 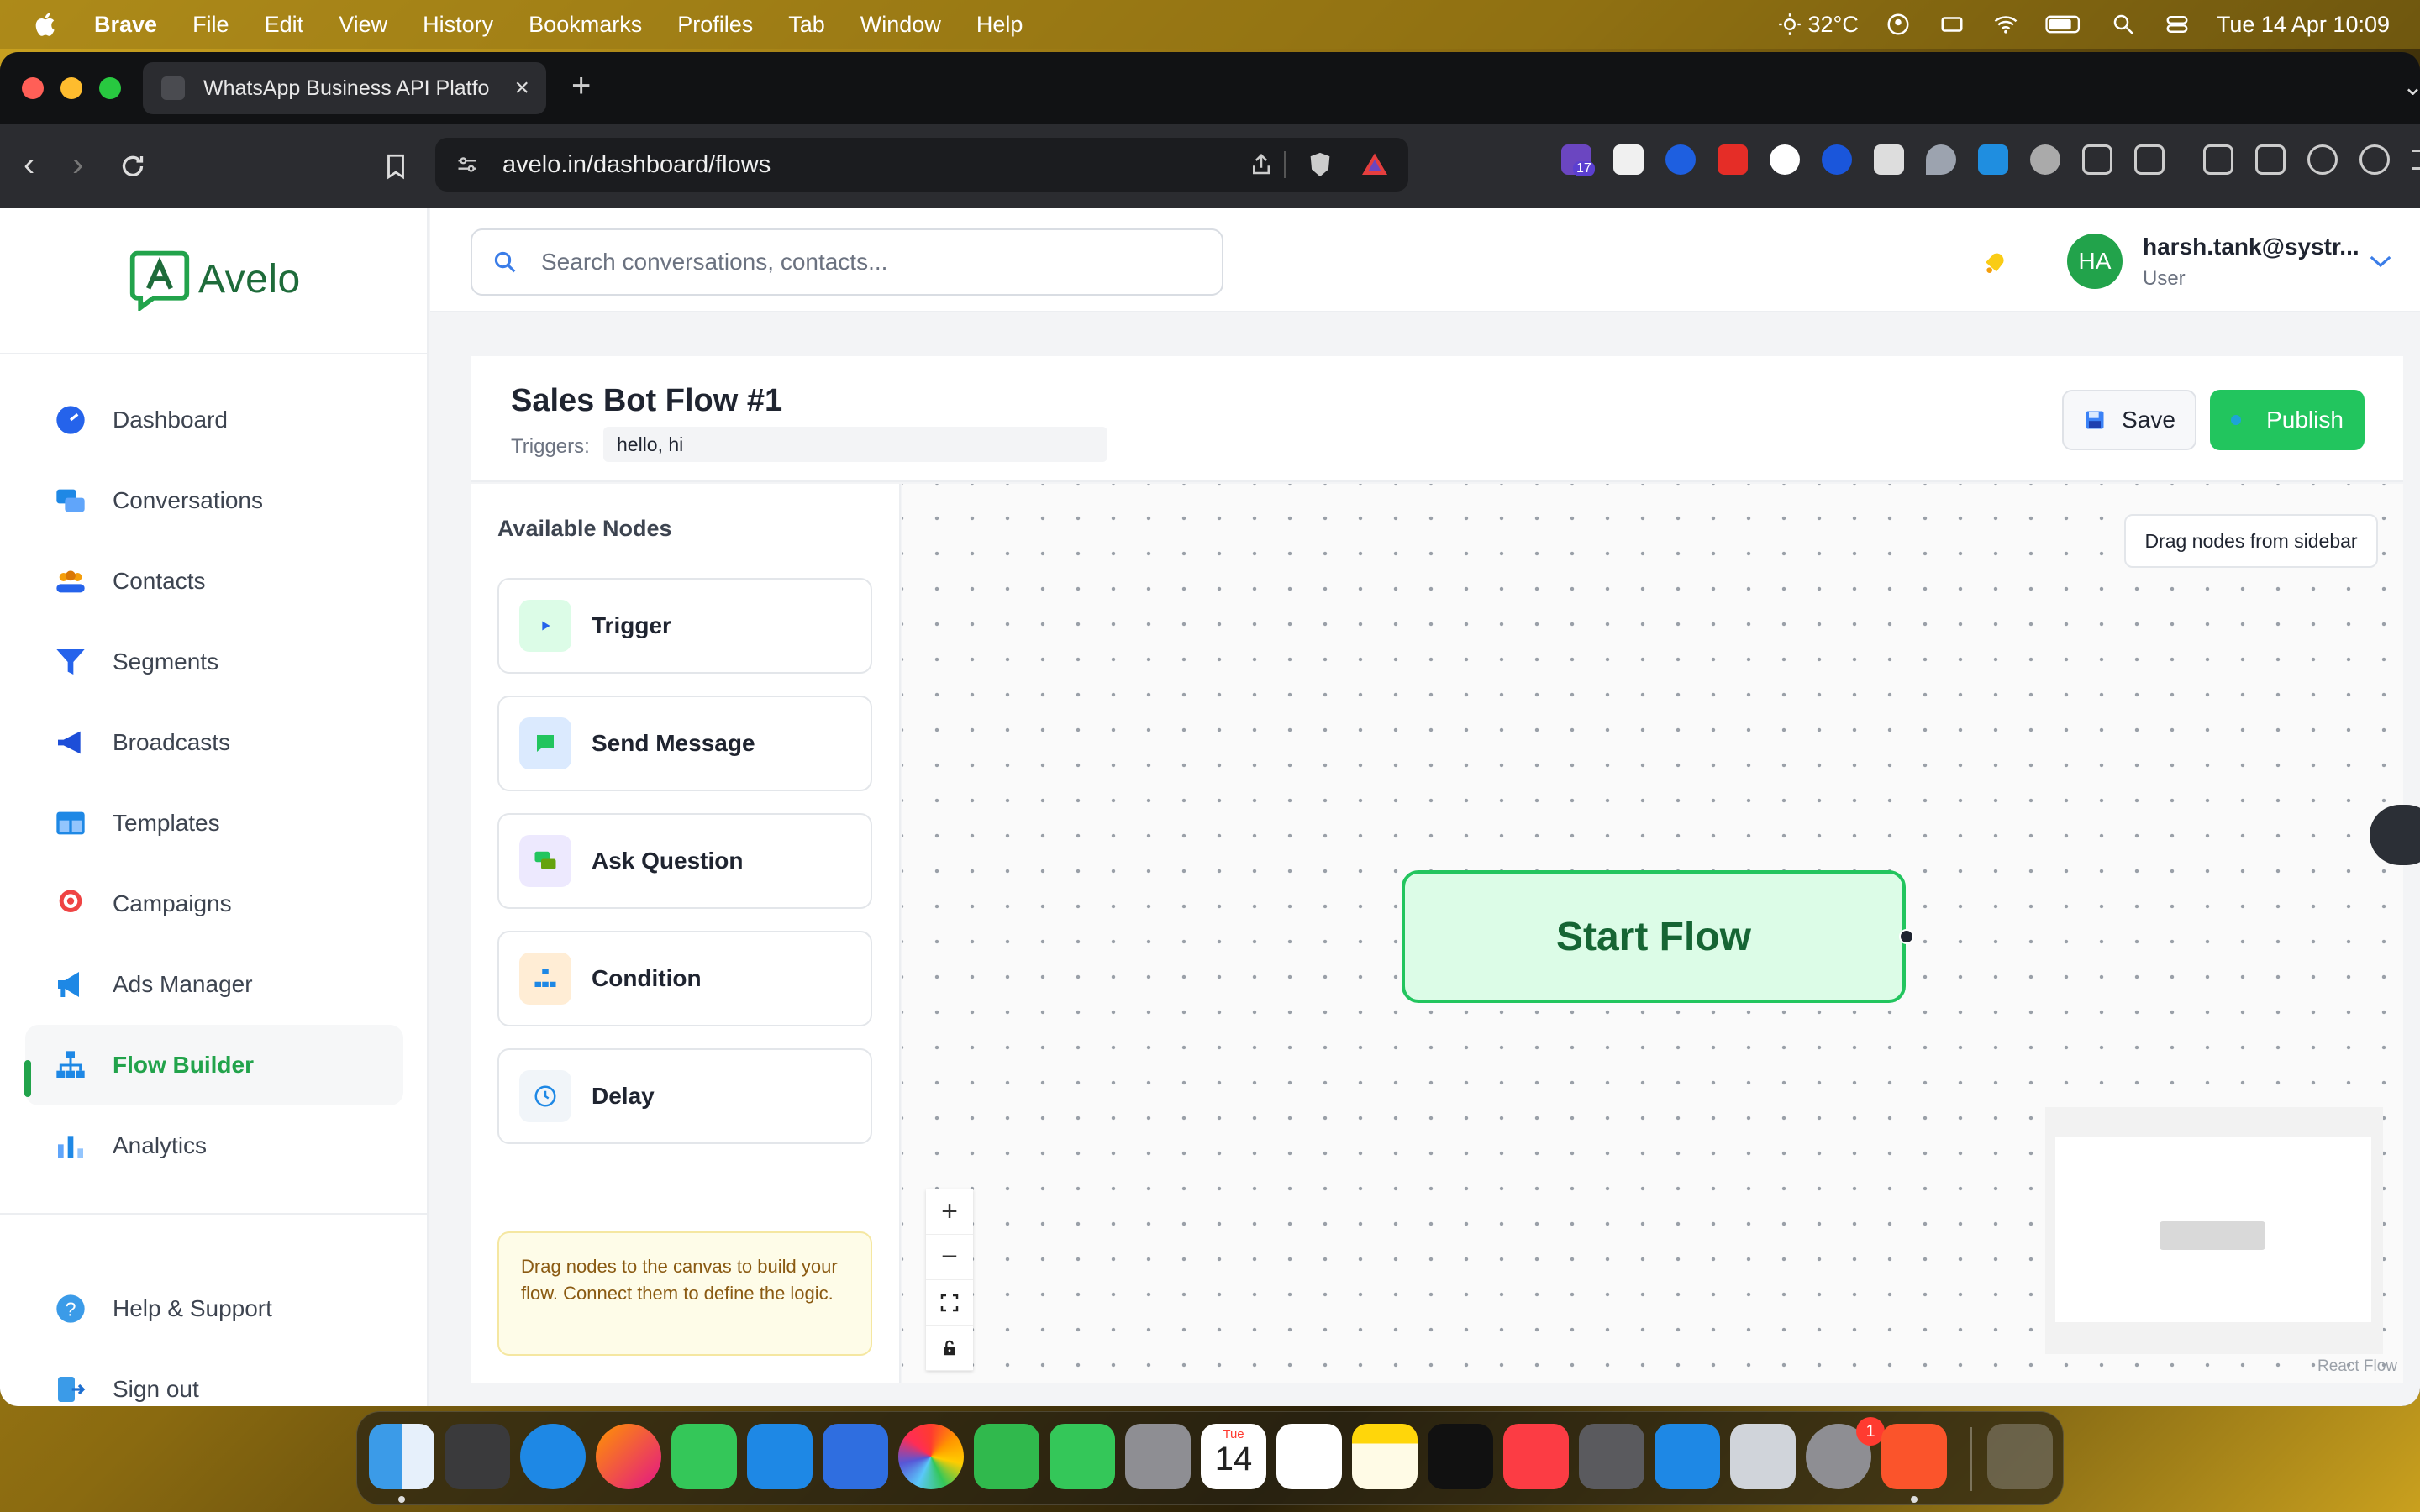 What do you see at coordinates (214, 500) in the screenshot?
I see `sidebar-item-conversations: Conversations` at bounding box center [214, 500].